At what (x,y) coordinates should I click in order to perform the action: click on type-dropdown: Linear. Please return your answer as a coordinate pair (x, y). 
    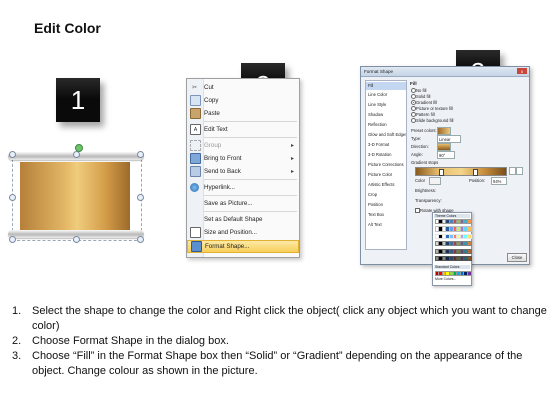
    Looking at the image, I should click on (449, 139).